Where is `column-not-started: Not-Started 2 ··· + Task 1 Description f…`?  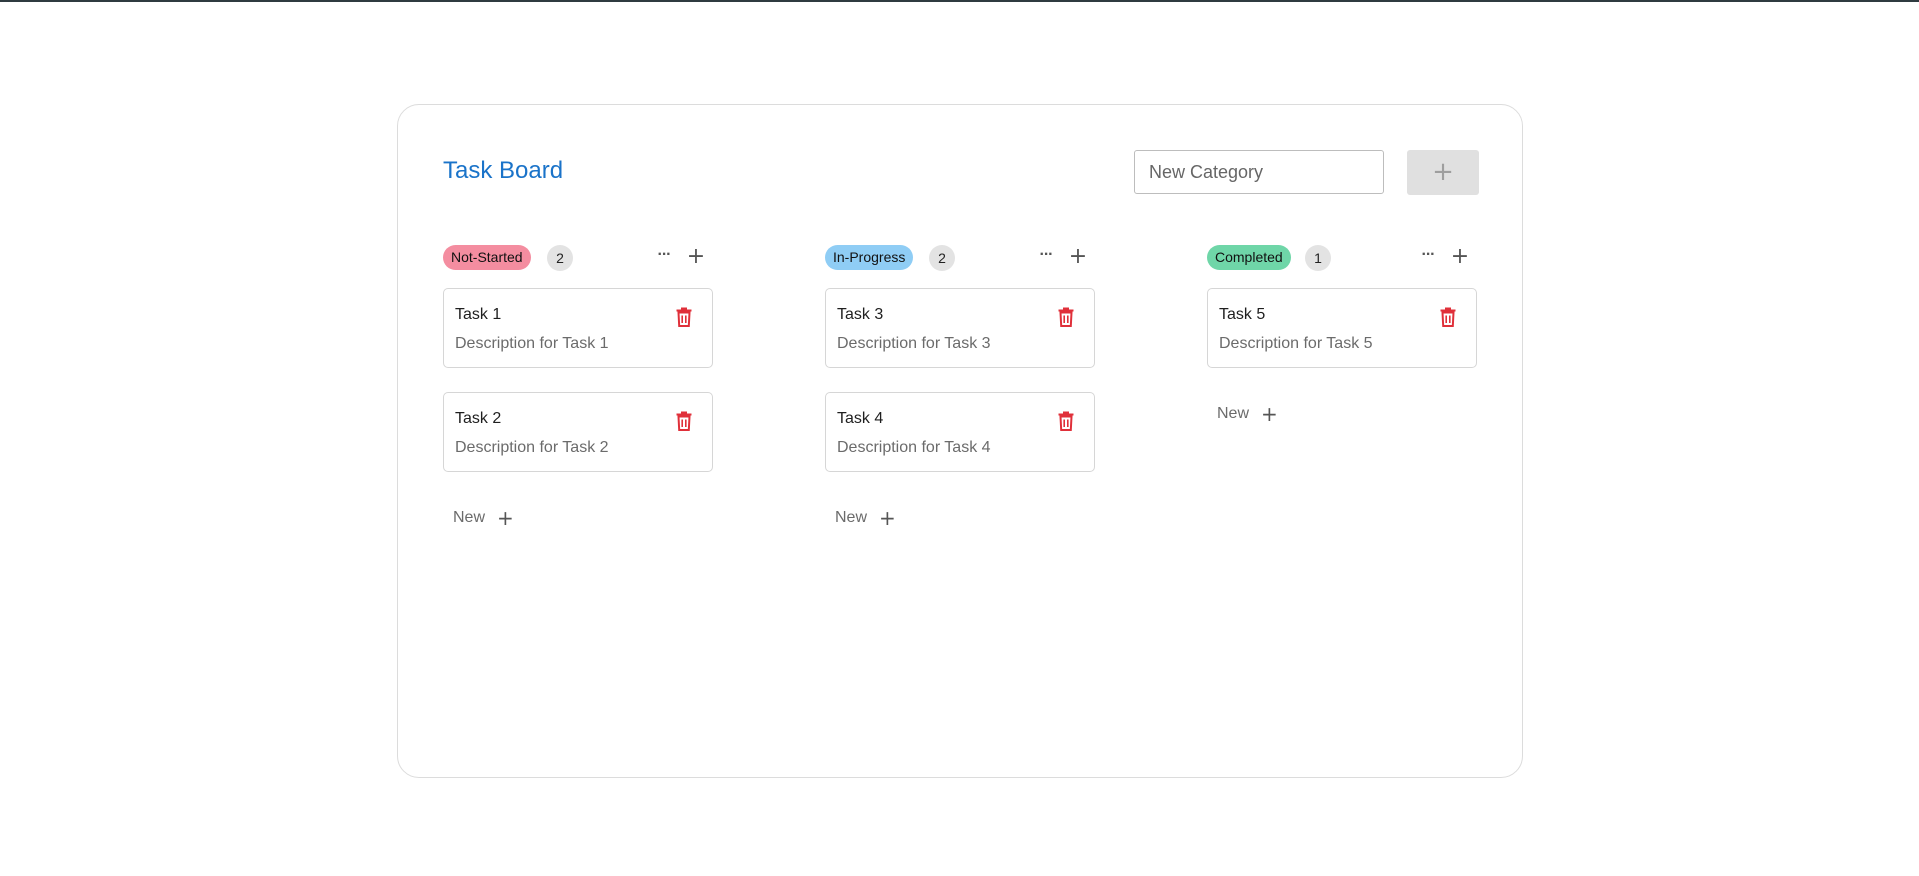 column-not-started: Not-Started 2 ··· + Task 1 Description f… is located at coordinates (578, 386).